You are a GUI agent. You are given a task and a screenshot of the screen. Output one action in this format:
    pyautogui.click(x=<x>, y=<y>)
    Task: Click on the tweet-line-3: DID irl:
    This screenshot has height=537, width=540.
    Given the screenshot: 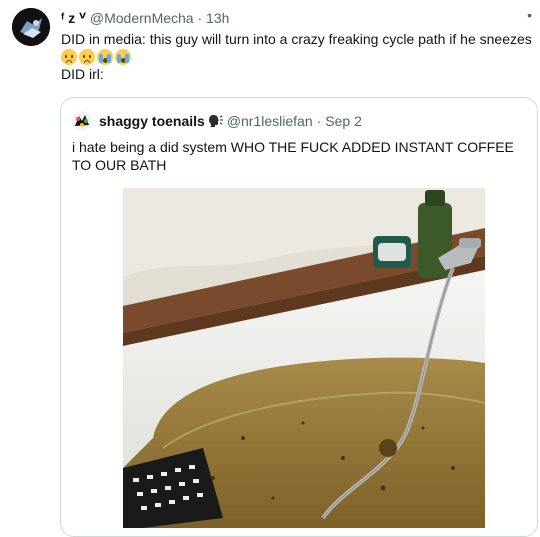 What is the action you would take?
    pyautogui.click(x=82, y=74)
    